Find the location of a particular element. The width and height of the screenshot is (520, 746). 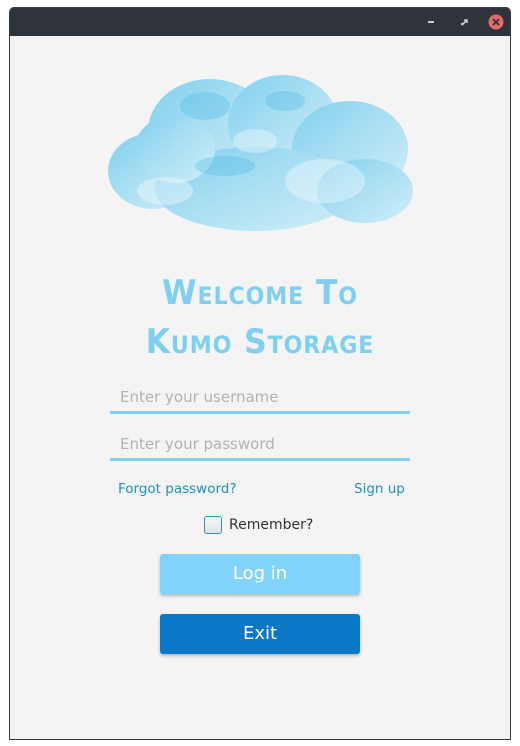

title-bar is located at coordinates (260, 22).